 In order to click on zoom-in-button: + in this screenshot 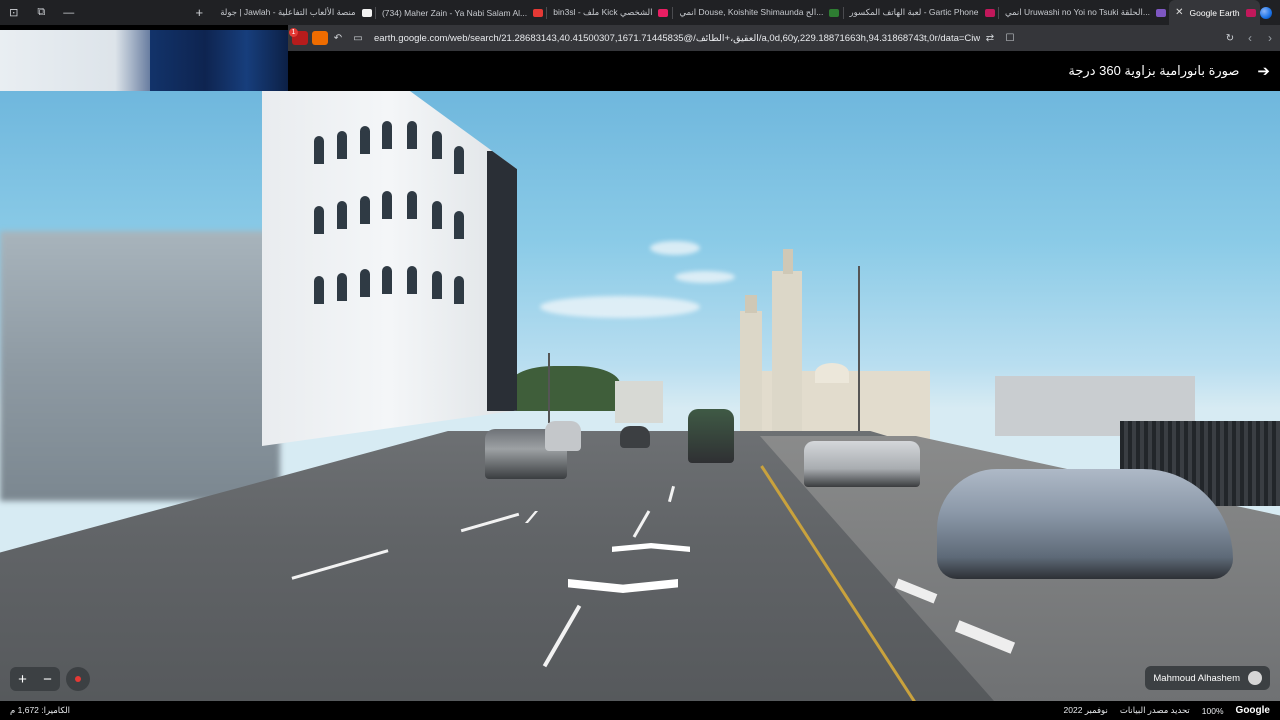, I will do `click(22, 679)`.